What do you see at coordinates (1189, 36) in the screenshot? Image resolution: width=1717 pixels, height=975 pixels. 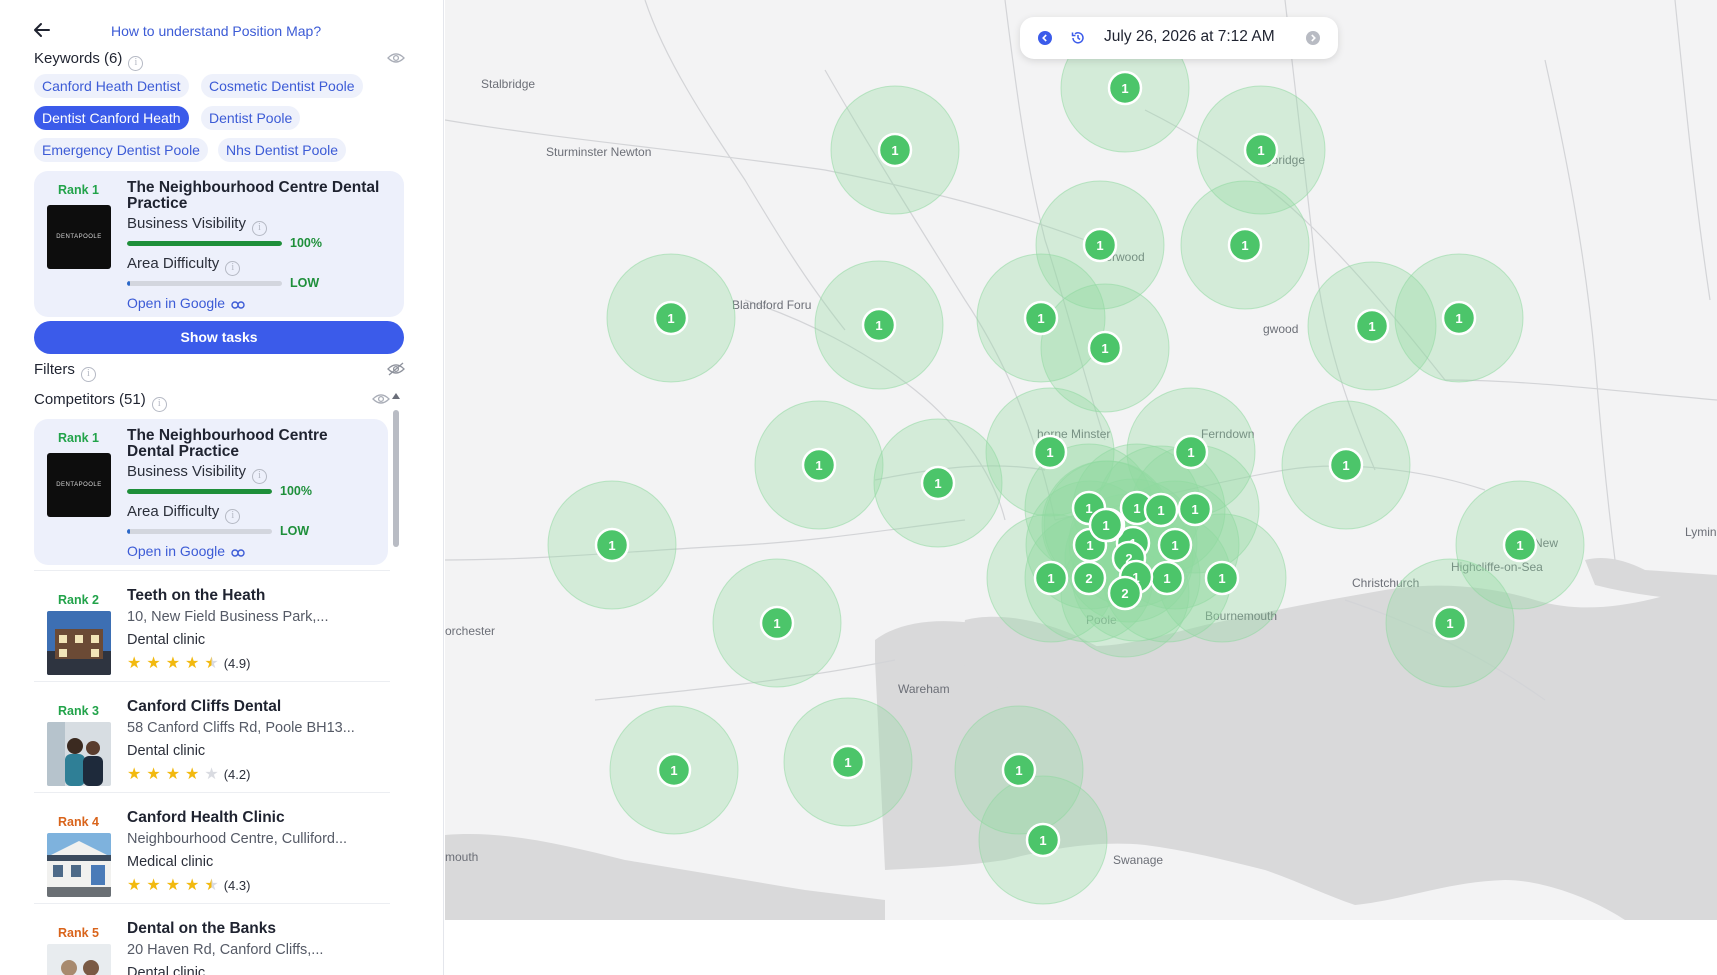 I see `date-label: July 26, 2026 at 7:12 AM` at bounding box center [1189, 36].